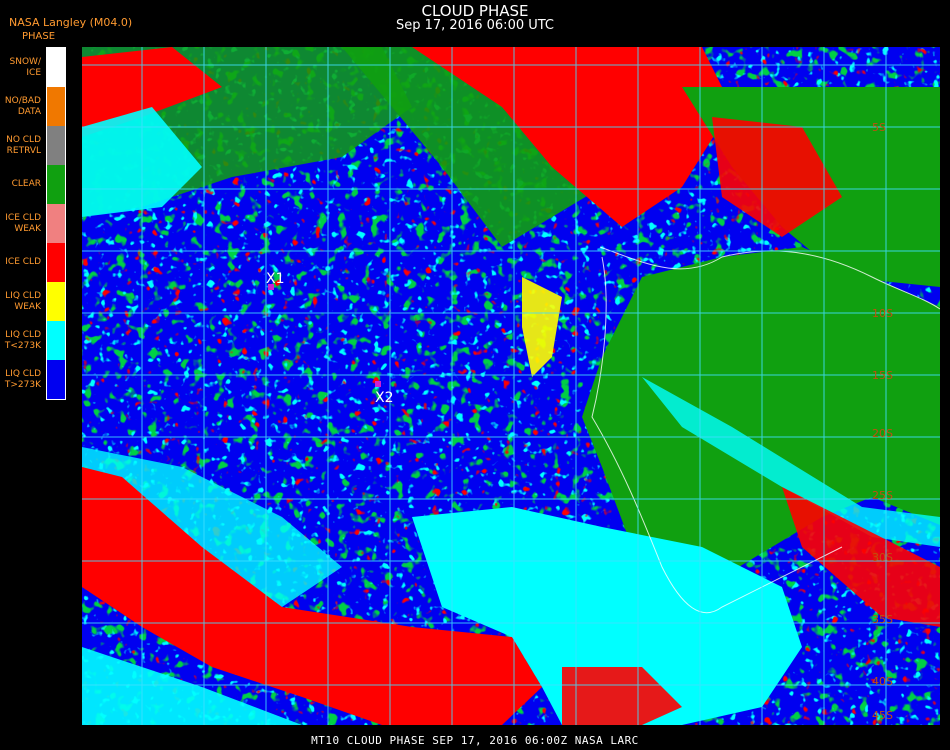 The width and height of the screenshot is (950, 750). What do you see at coordinates (56, 301) in the screenshot?
I see `legend-swatch-liq-weak` at bounding box center [56, 301].